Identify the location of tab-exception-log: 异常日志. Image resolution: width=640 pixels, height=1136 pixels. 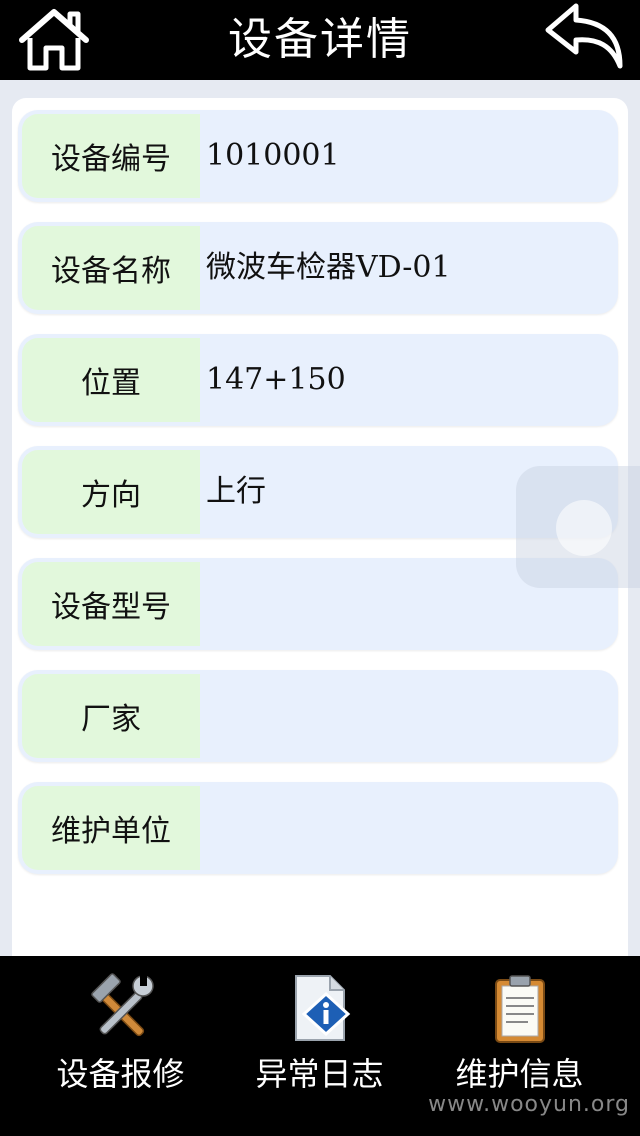
(319, 1046).